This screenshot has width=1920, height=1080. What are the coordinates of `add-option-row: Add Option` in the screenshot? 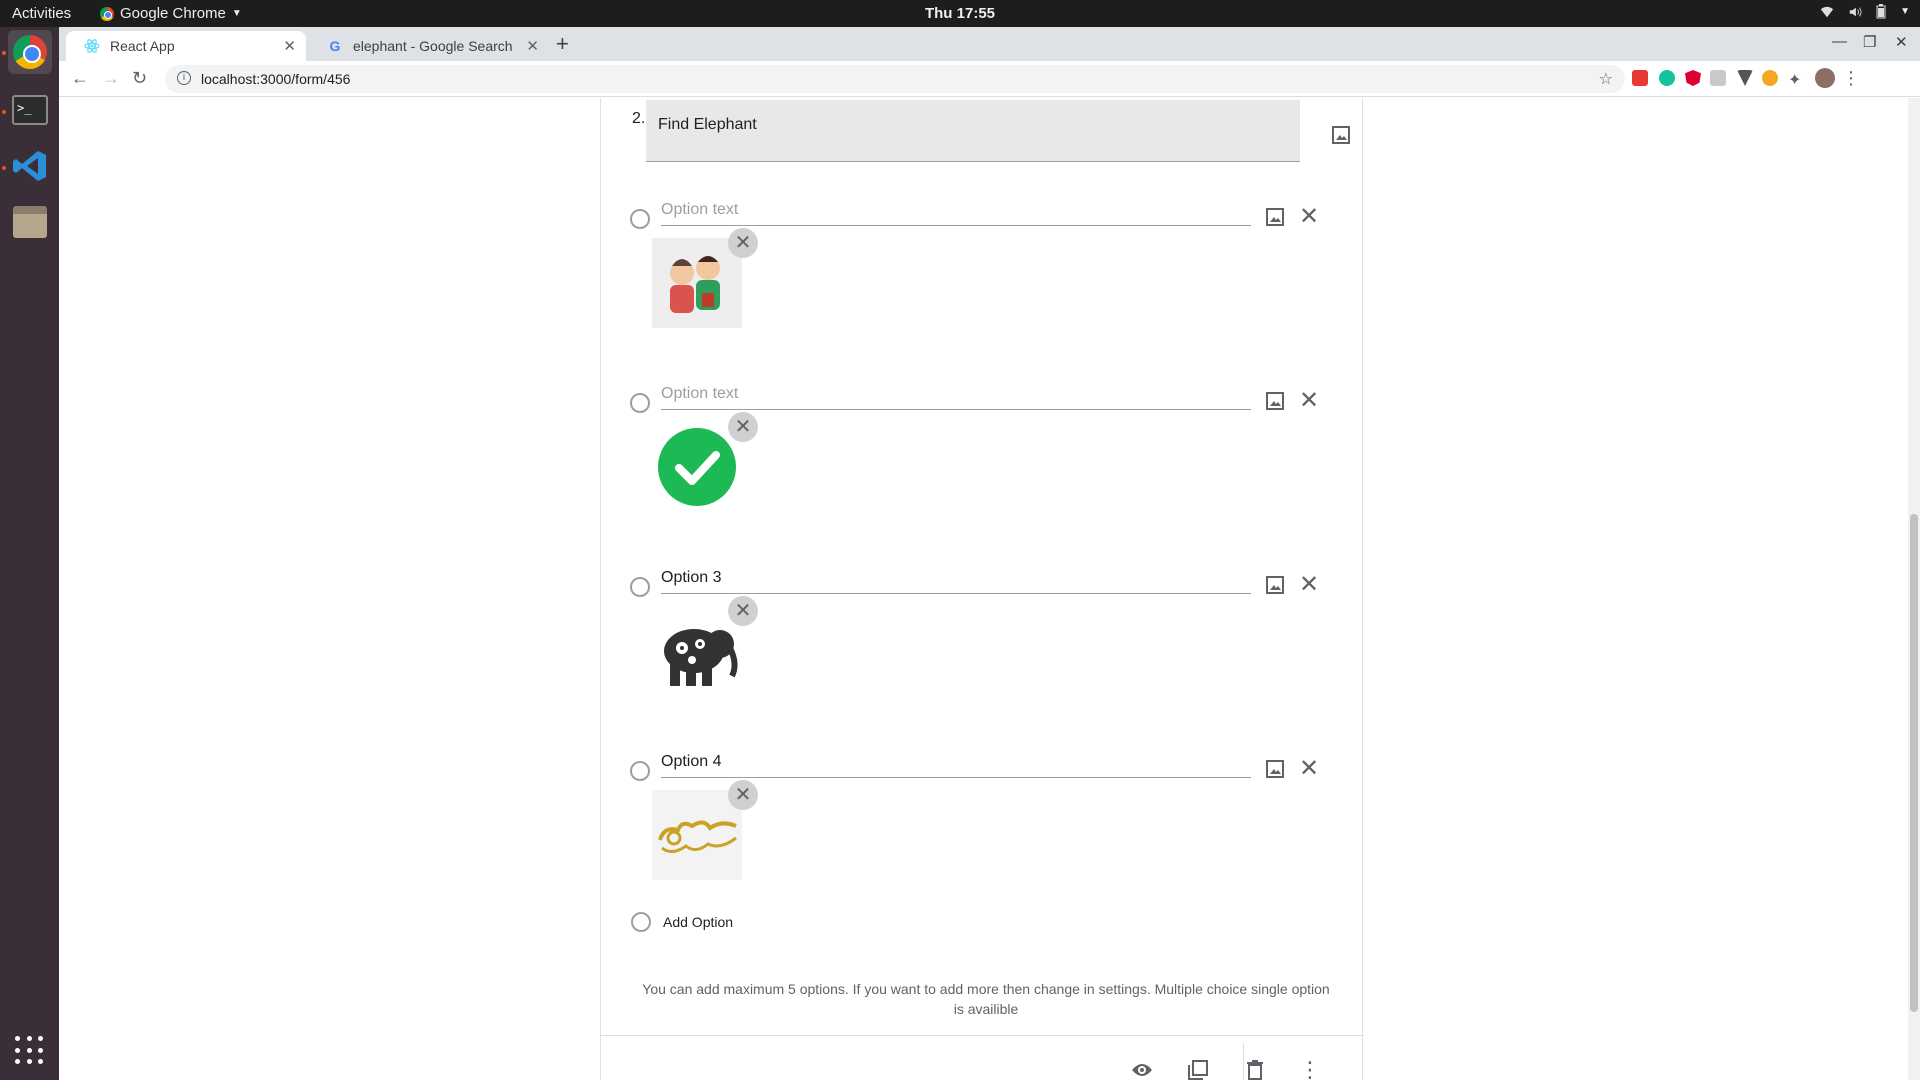 It's located at (682, 922).